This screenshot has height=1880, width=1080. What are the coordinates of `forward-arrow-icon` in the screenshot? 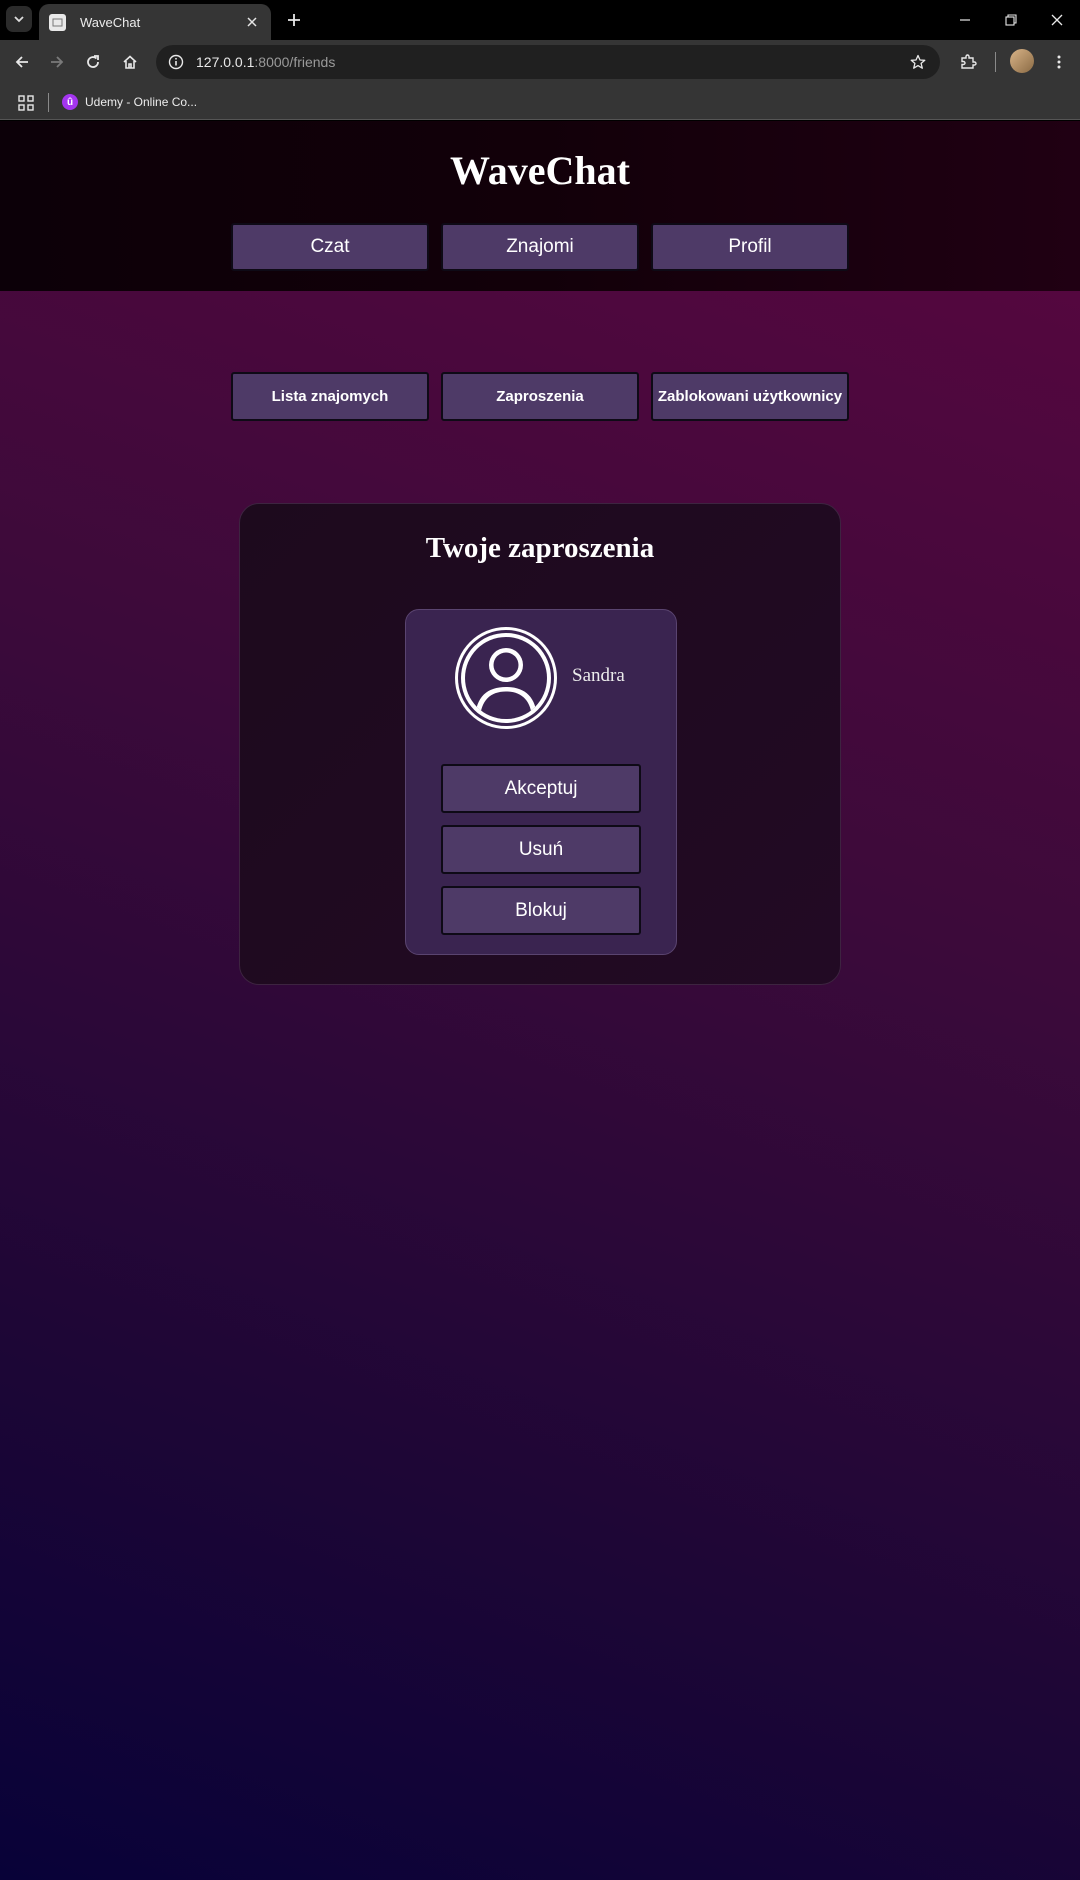 It's located at (57, 62).